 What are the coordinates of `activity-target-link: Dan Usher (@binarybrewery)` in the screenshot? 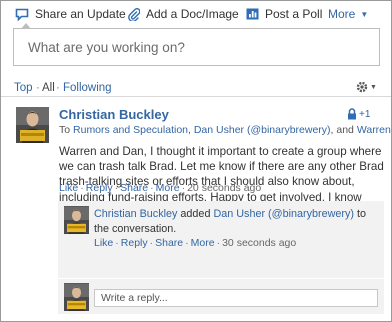 It's located at (283, 214).